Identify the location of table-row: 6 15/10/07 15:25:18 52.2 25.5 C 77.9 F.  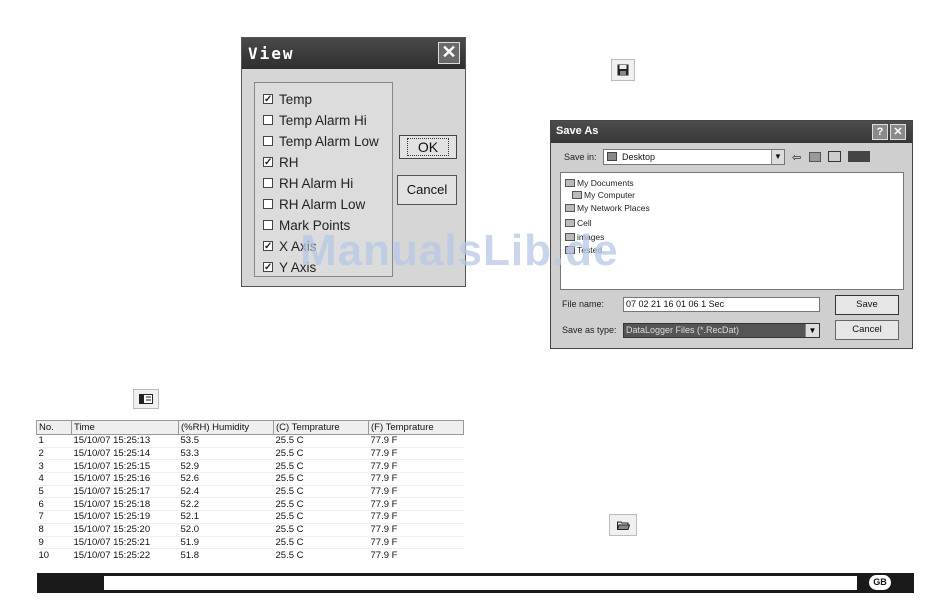
(250, 504).